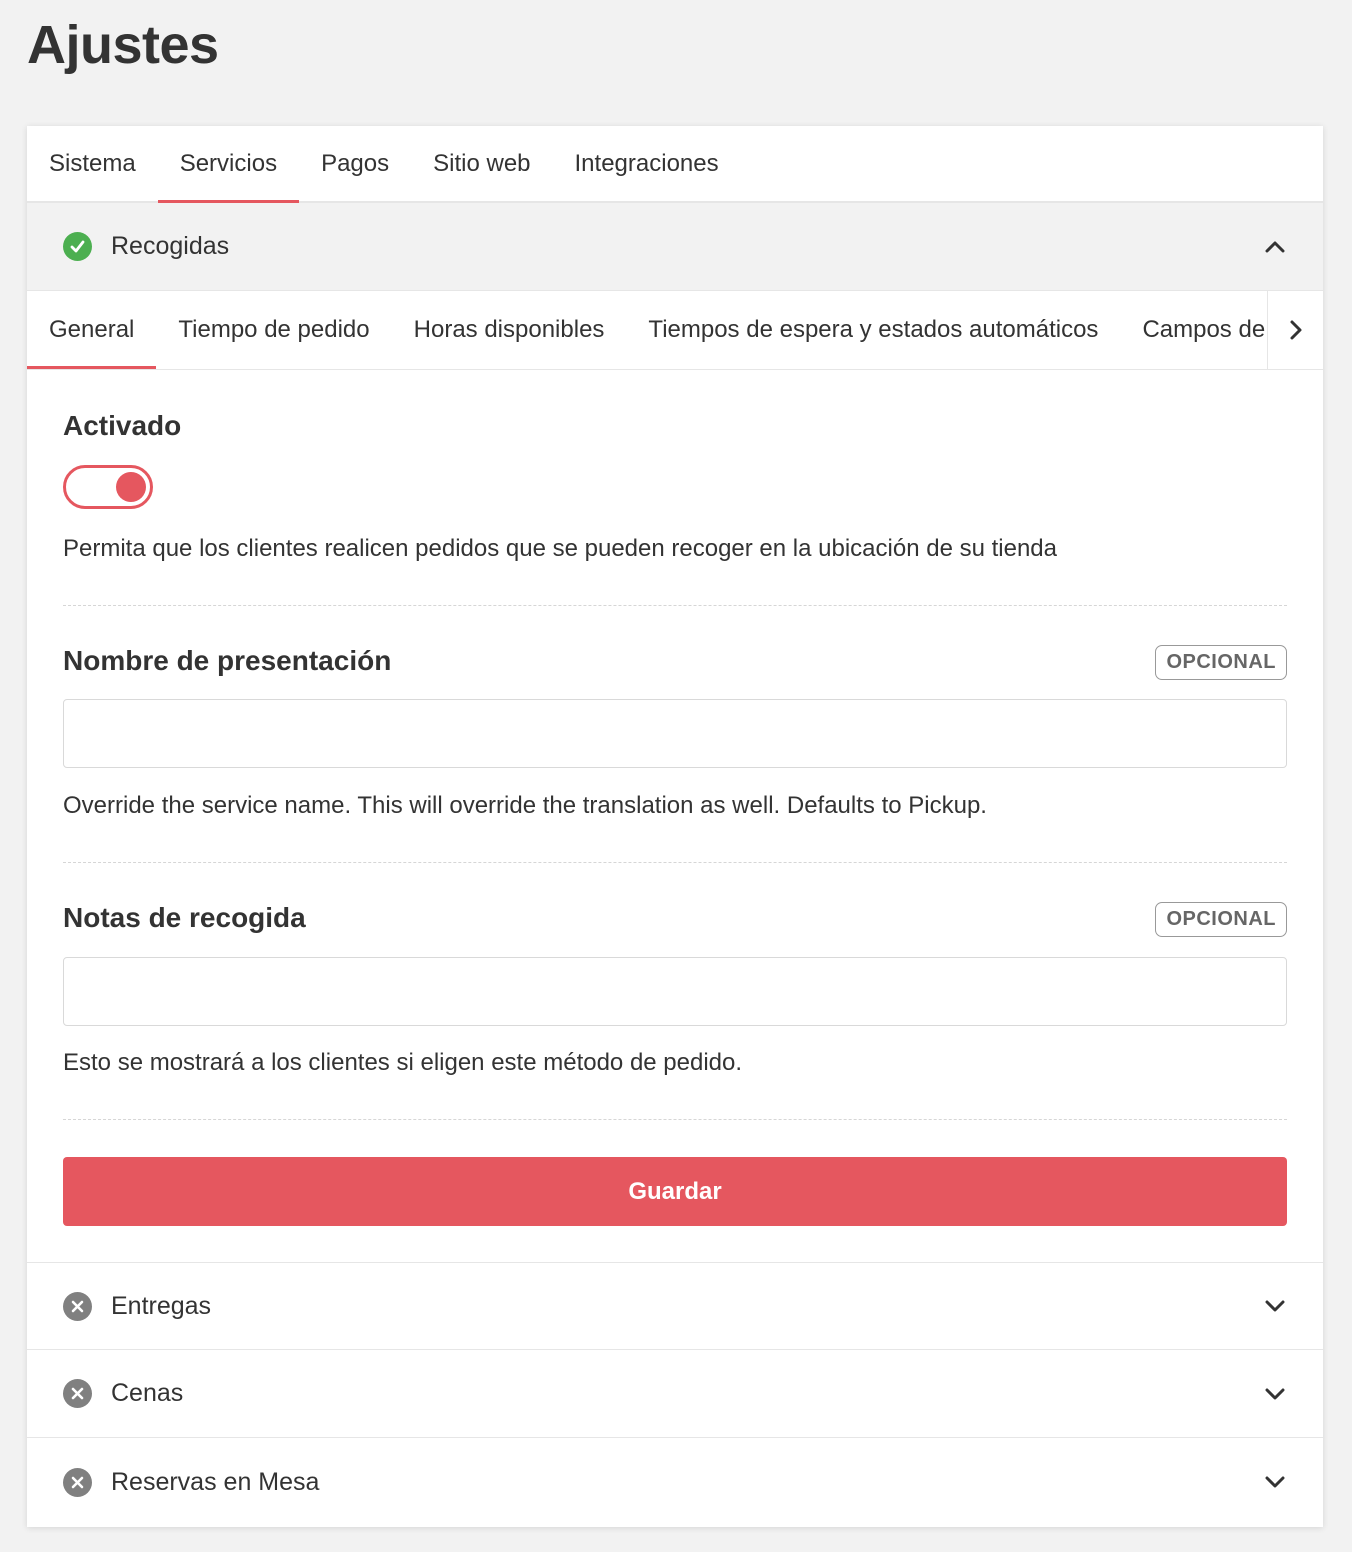 The width and height of the screenshot is (1352, 1552). I want to click on tab-integraciones: Integraciones, so click(647, 163).